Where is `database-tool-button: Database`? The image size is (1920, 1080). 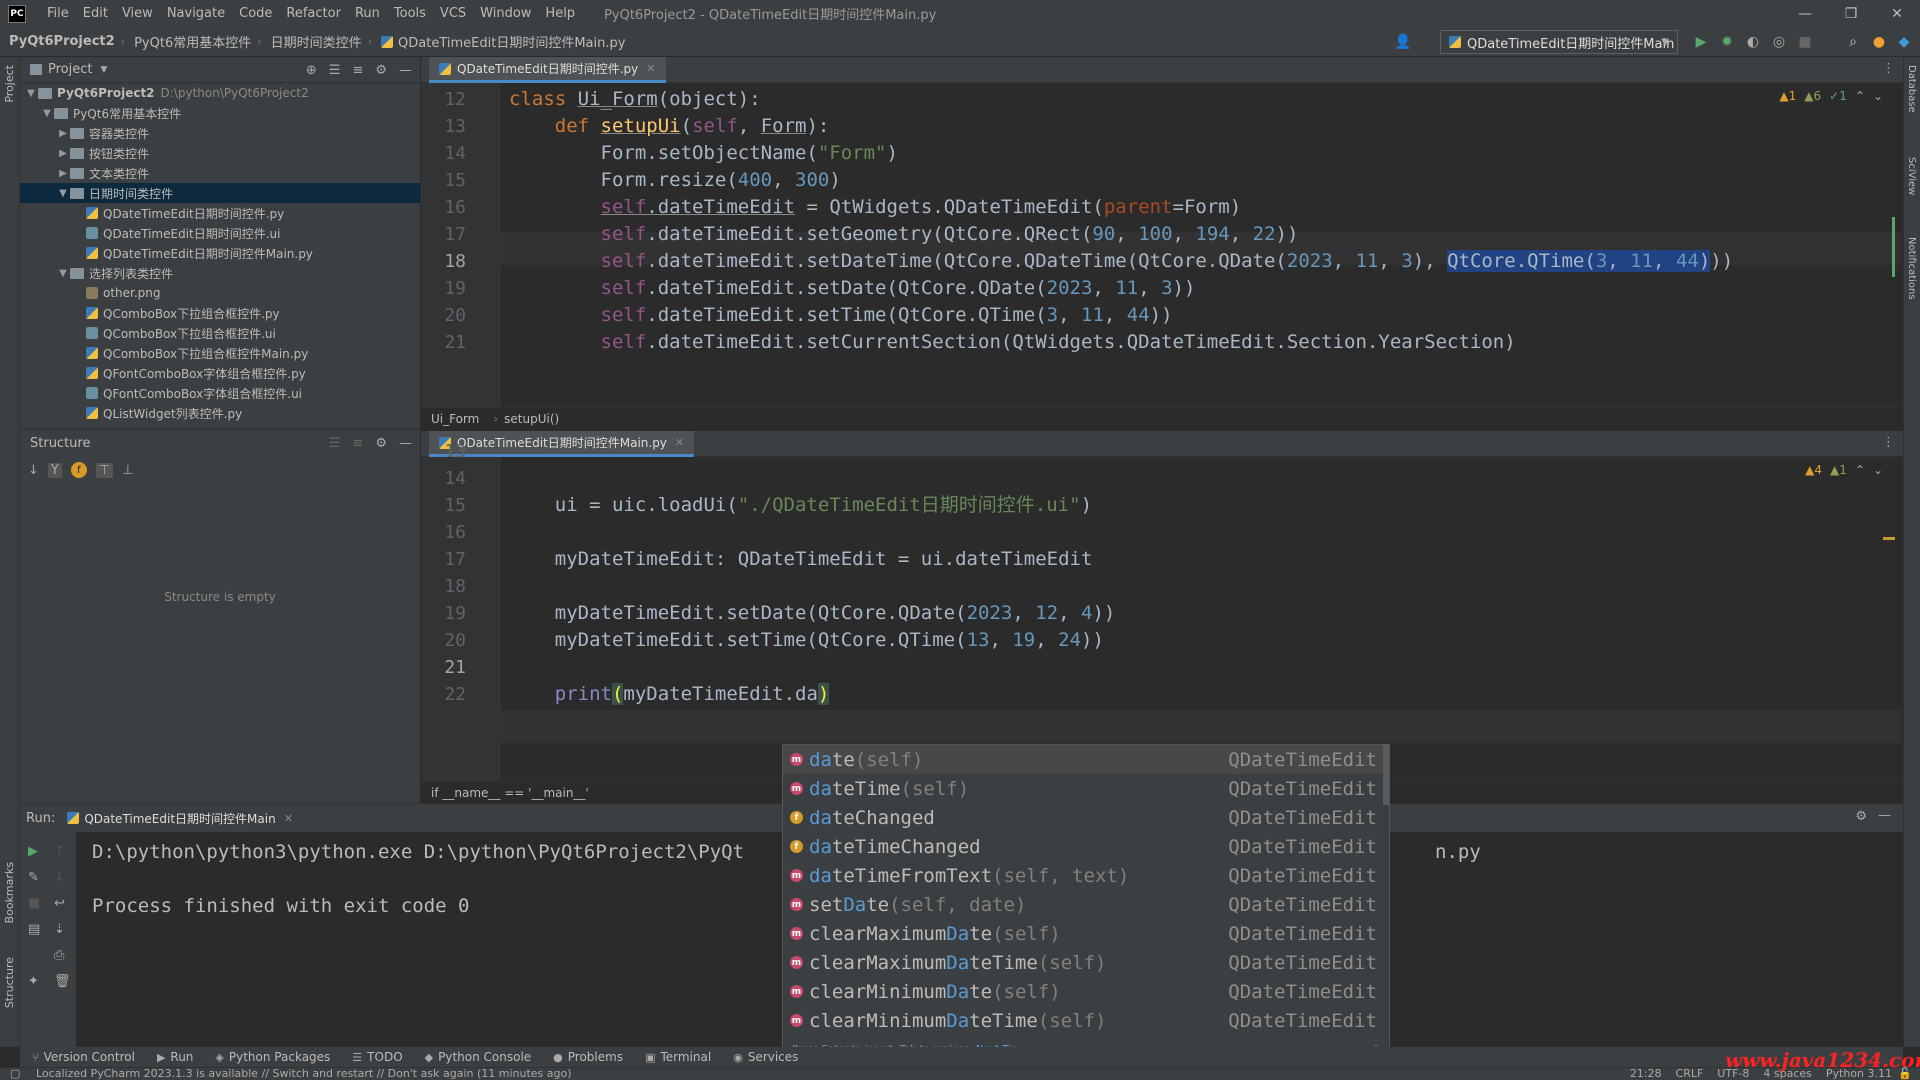
database-tool-button: Database is located at coordinates (1911, 89).